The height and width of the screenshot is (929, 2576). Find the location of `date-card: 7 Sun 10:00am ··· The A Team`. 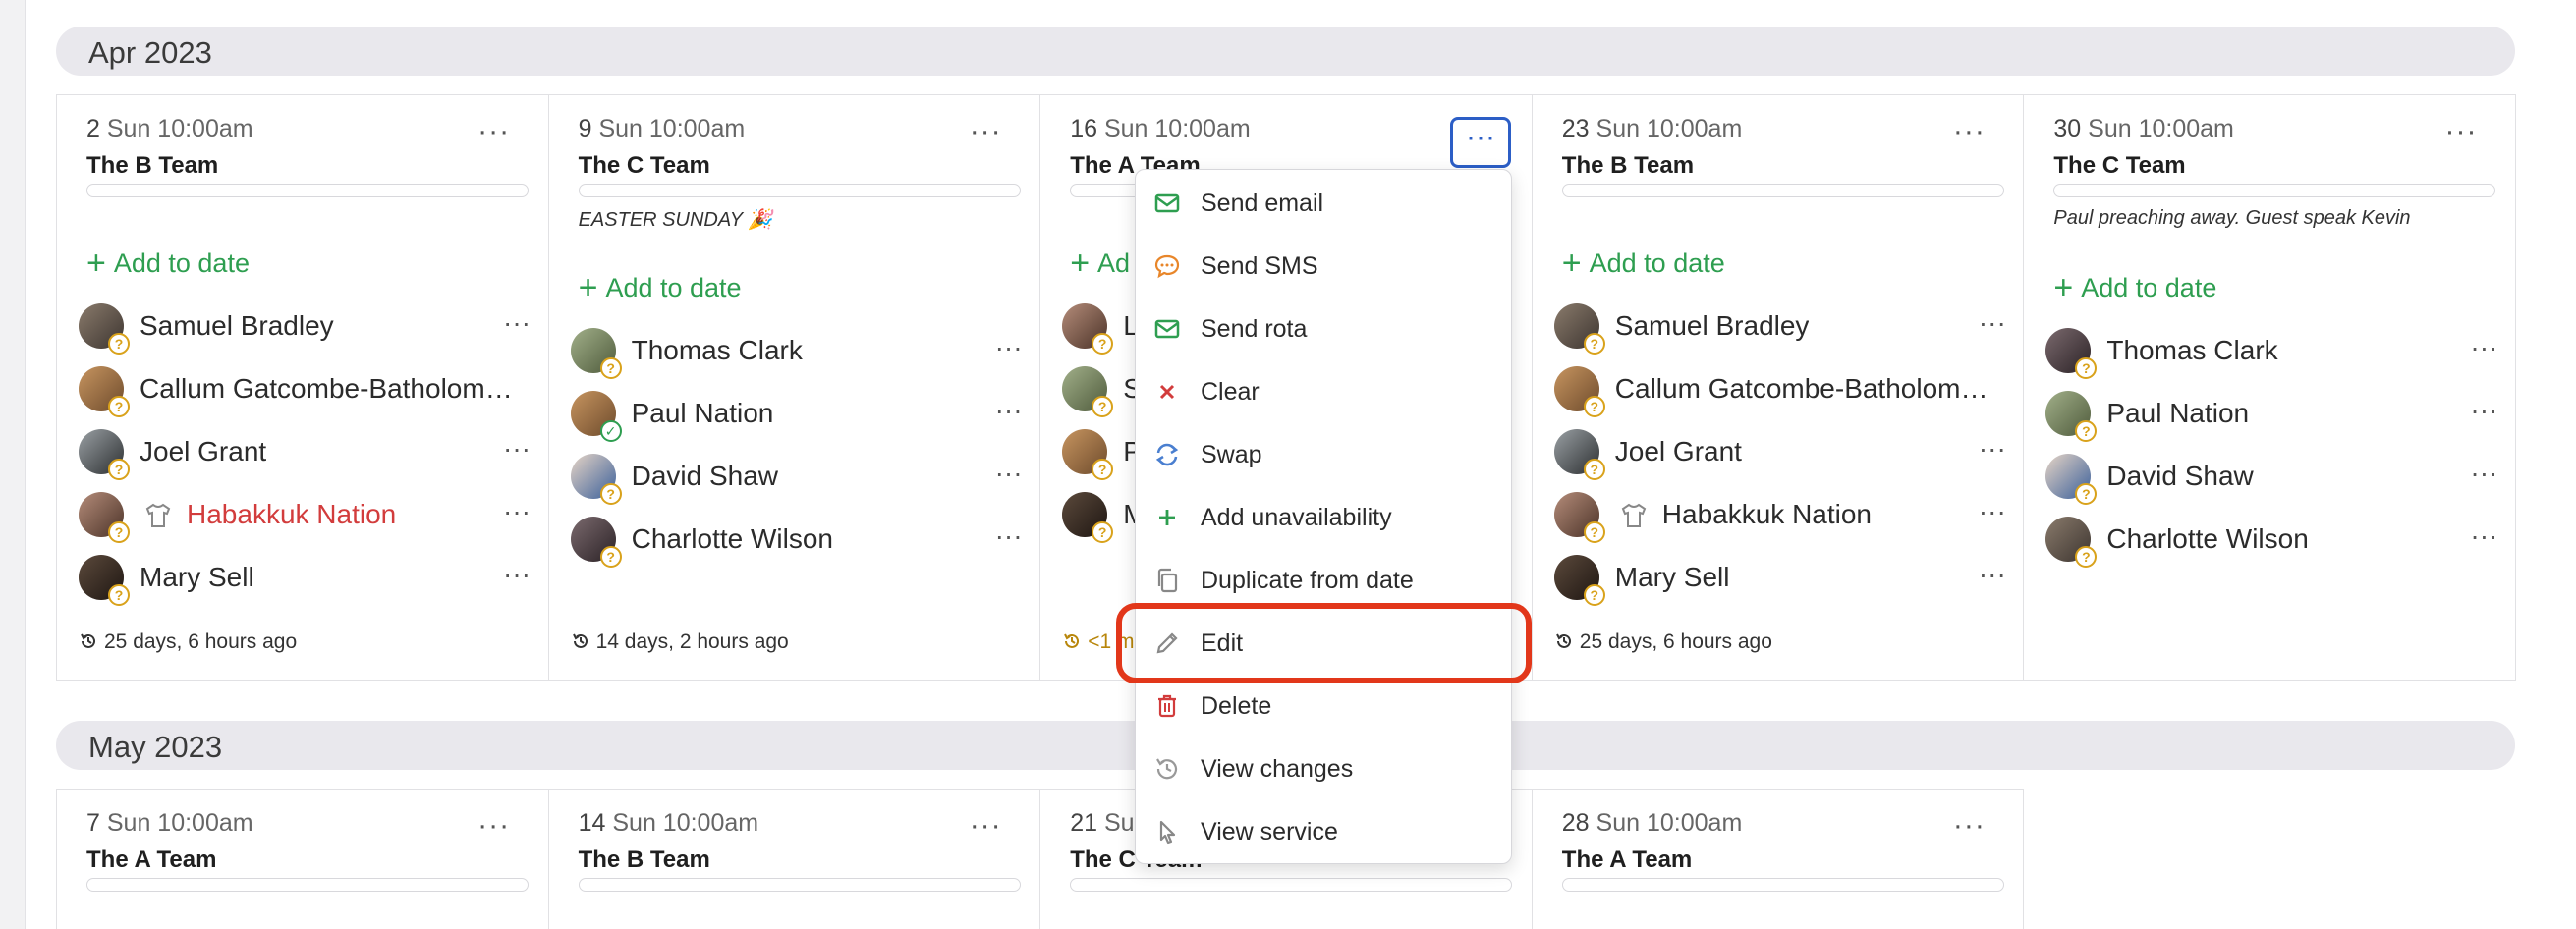

date-card: 7 Sun 10:00am ··· The A Team is located at coordinates (303, 860).